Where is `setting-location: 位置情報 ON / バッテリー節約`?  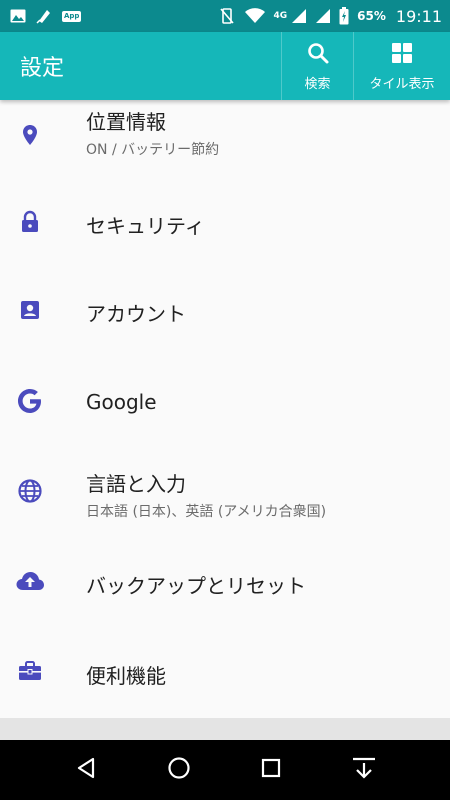 setting-location: 位置情報 ON / バッテリー節約 is located at coordinates (225, 135).